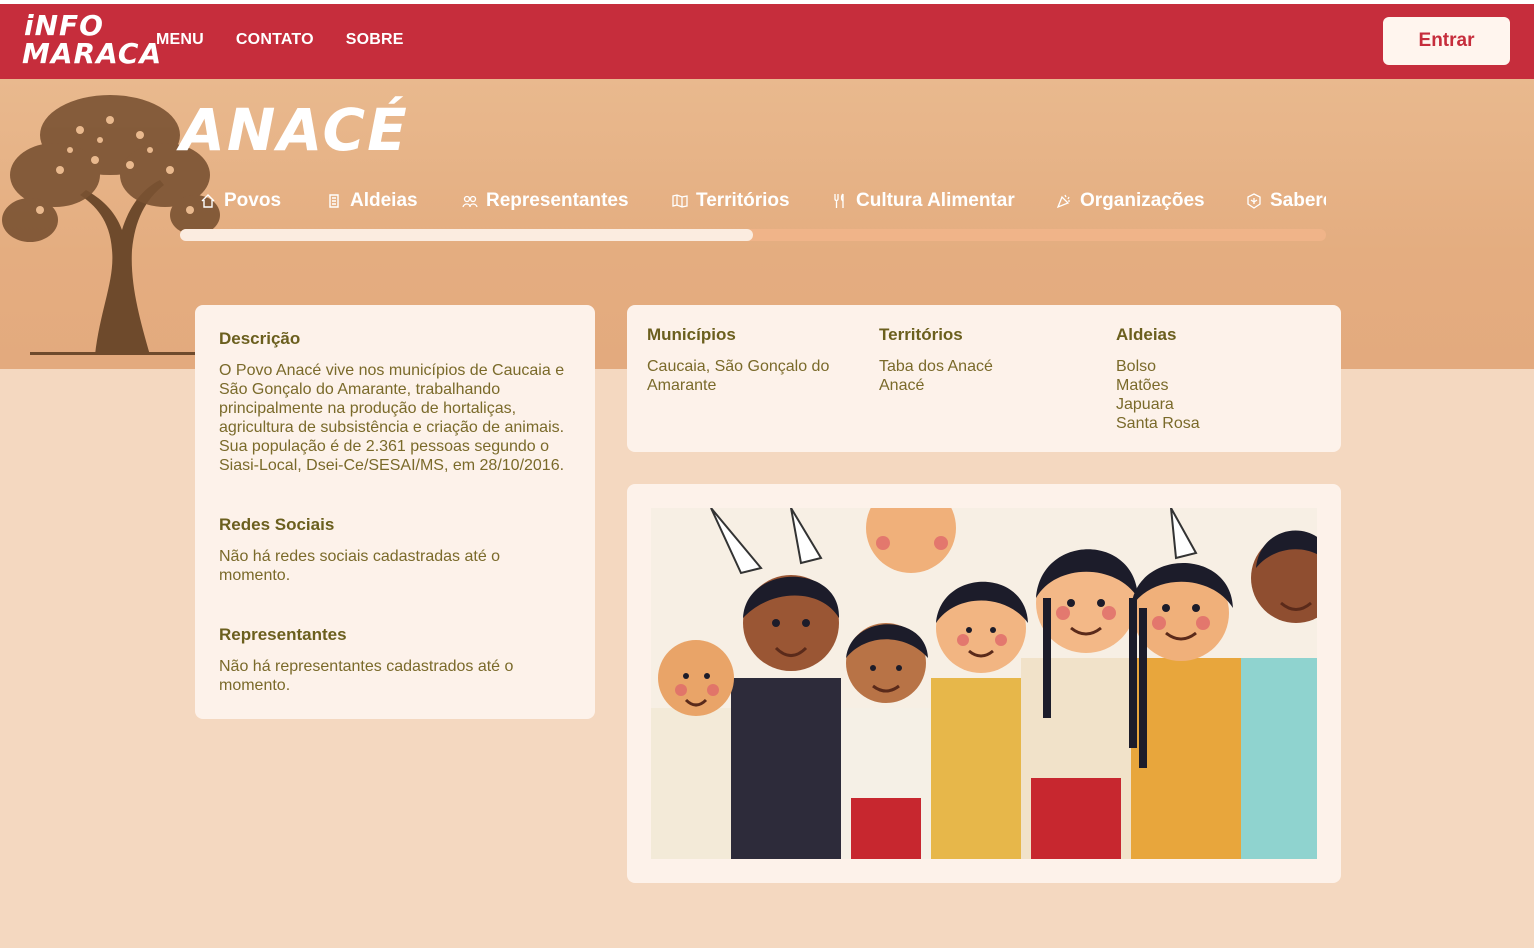  I want to click on tab-label: Aldeias, so click(384, 200).